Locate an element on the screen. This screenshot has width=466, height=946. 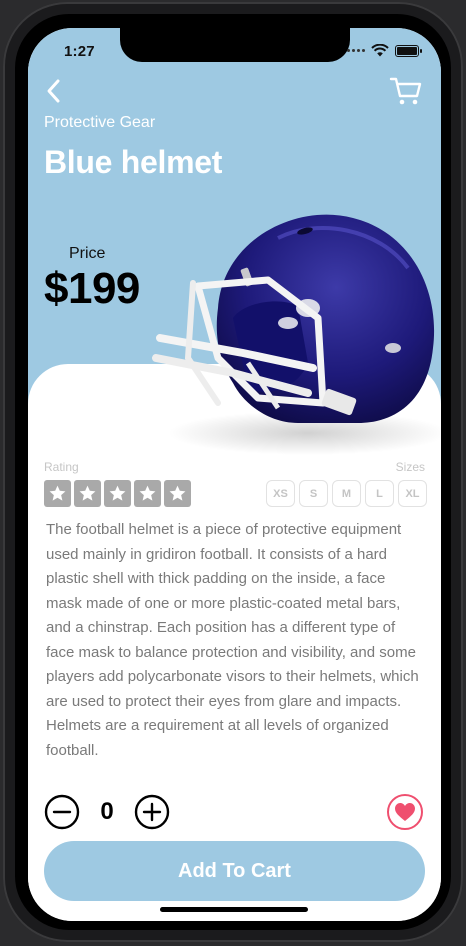
quantity-value: 0 is located at coordinates (107, 811).